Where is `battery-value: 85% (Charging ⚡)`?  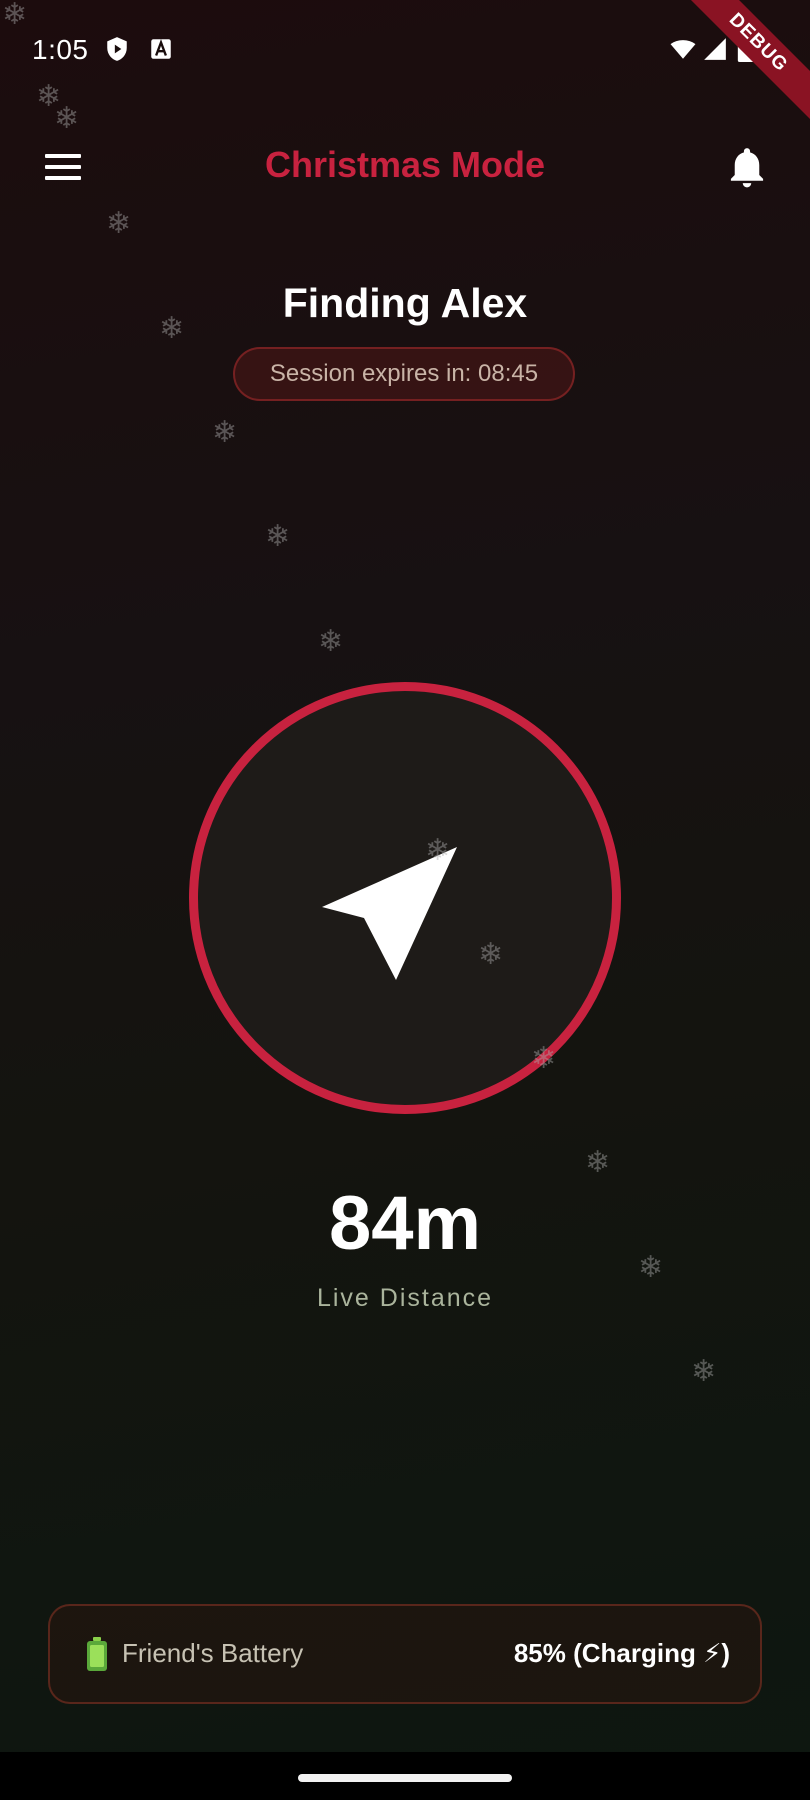 battery-value: 85% (Charging ⚡) is located at coordinates (621, 1653).